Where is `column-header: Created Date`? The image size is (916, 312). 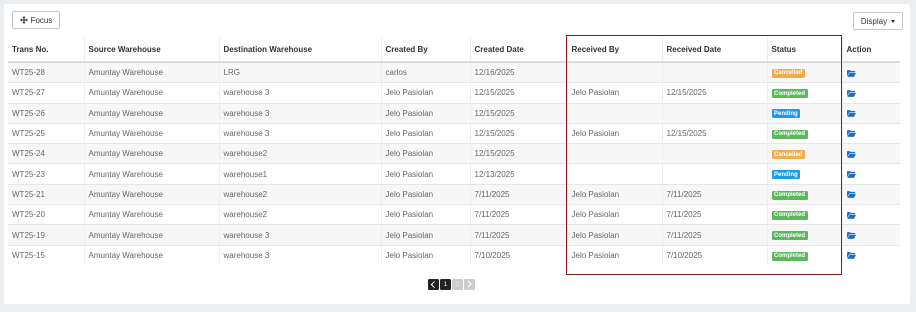 column-header: Created Date is located at coordinates (518, 50).